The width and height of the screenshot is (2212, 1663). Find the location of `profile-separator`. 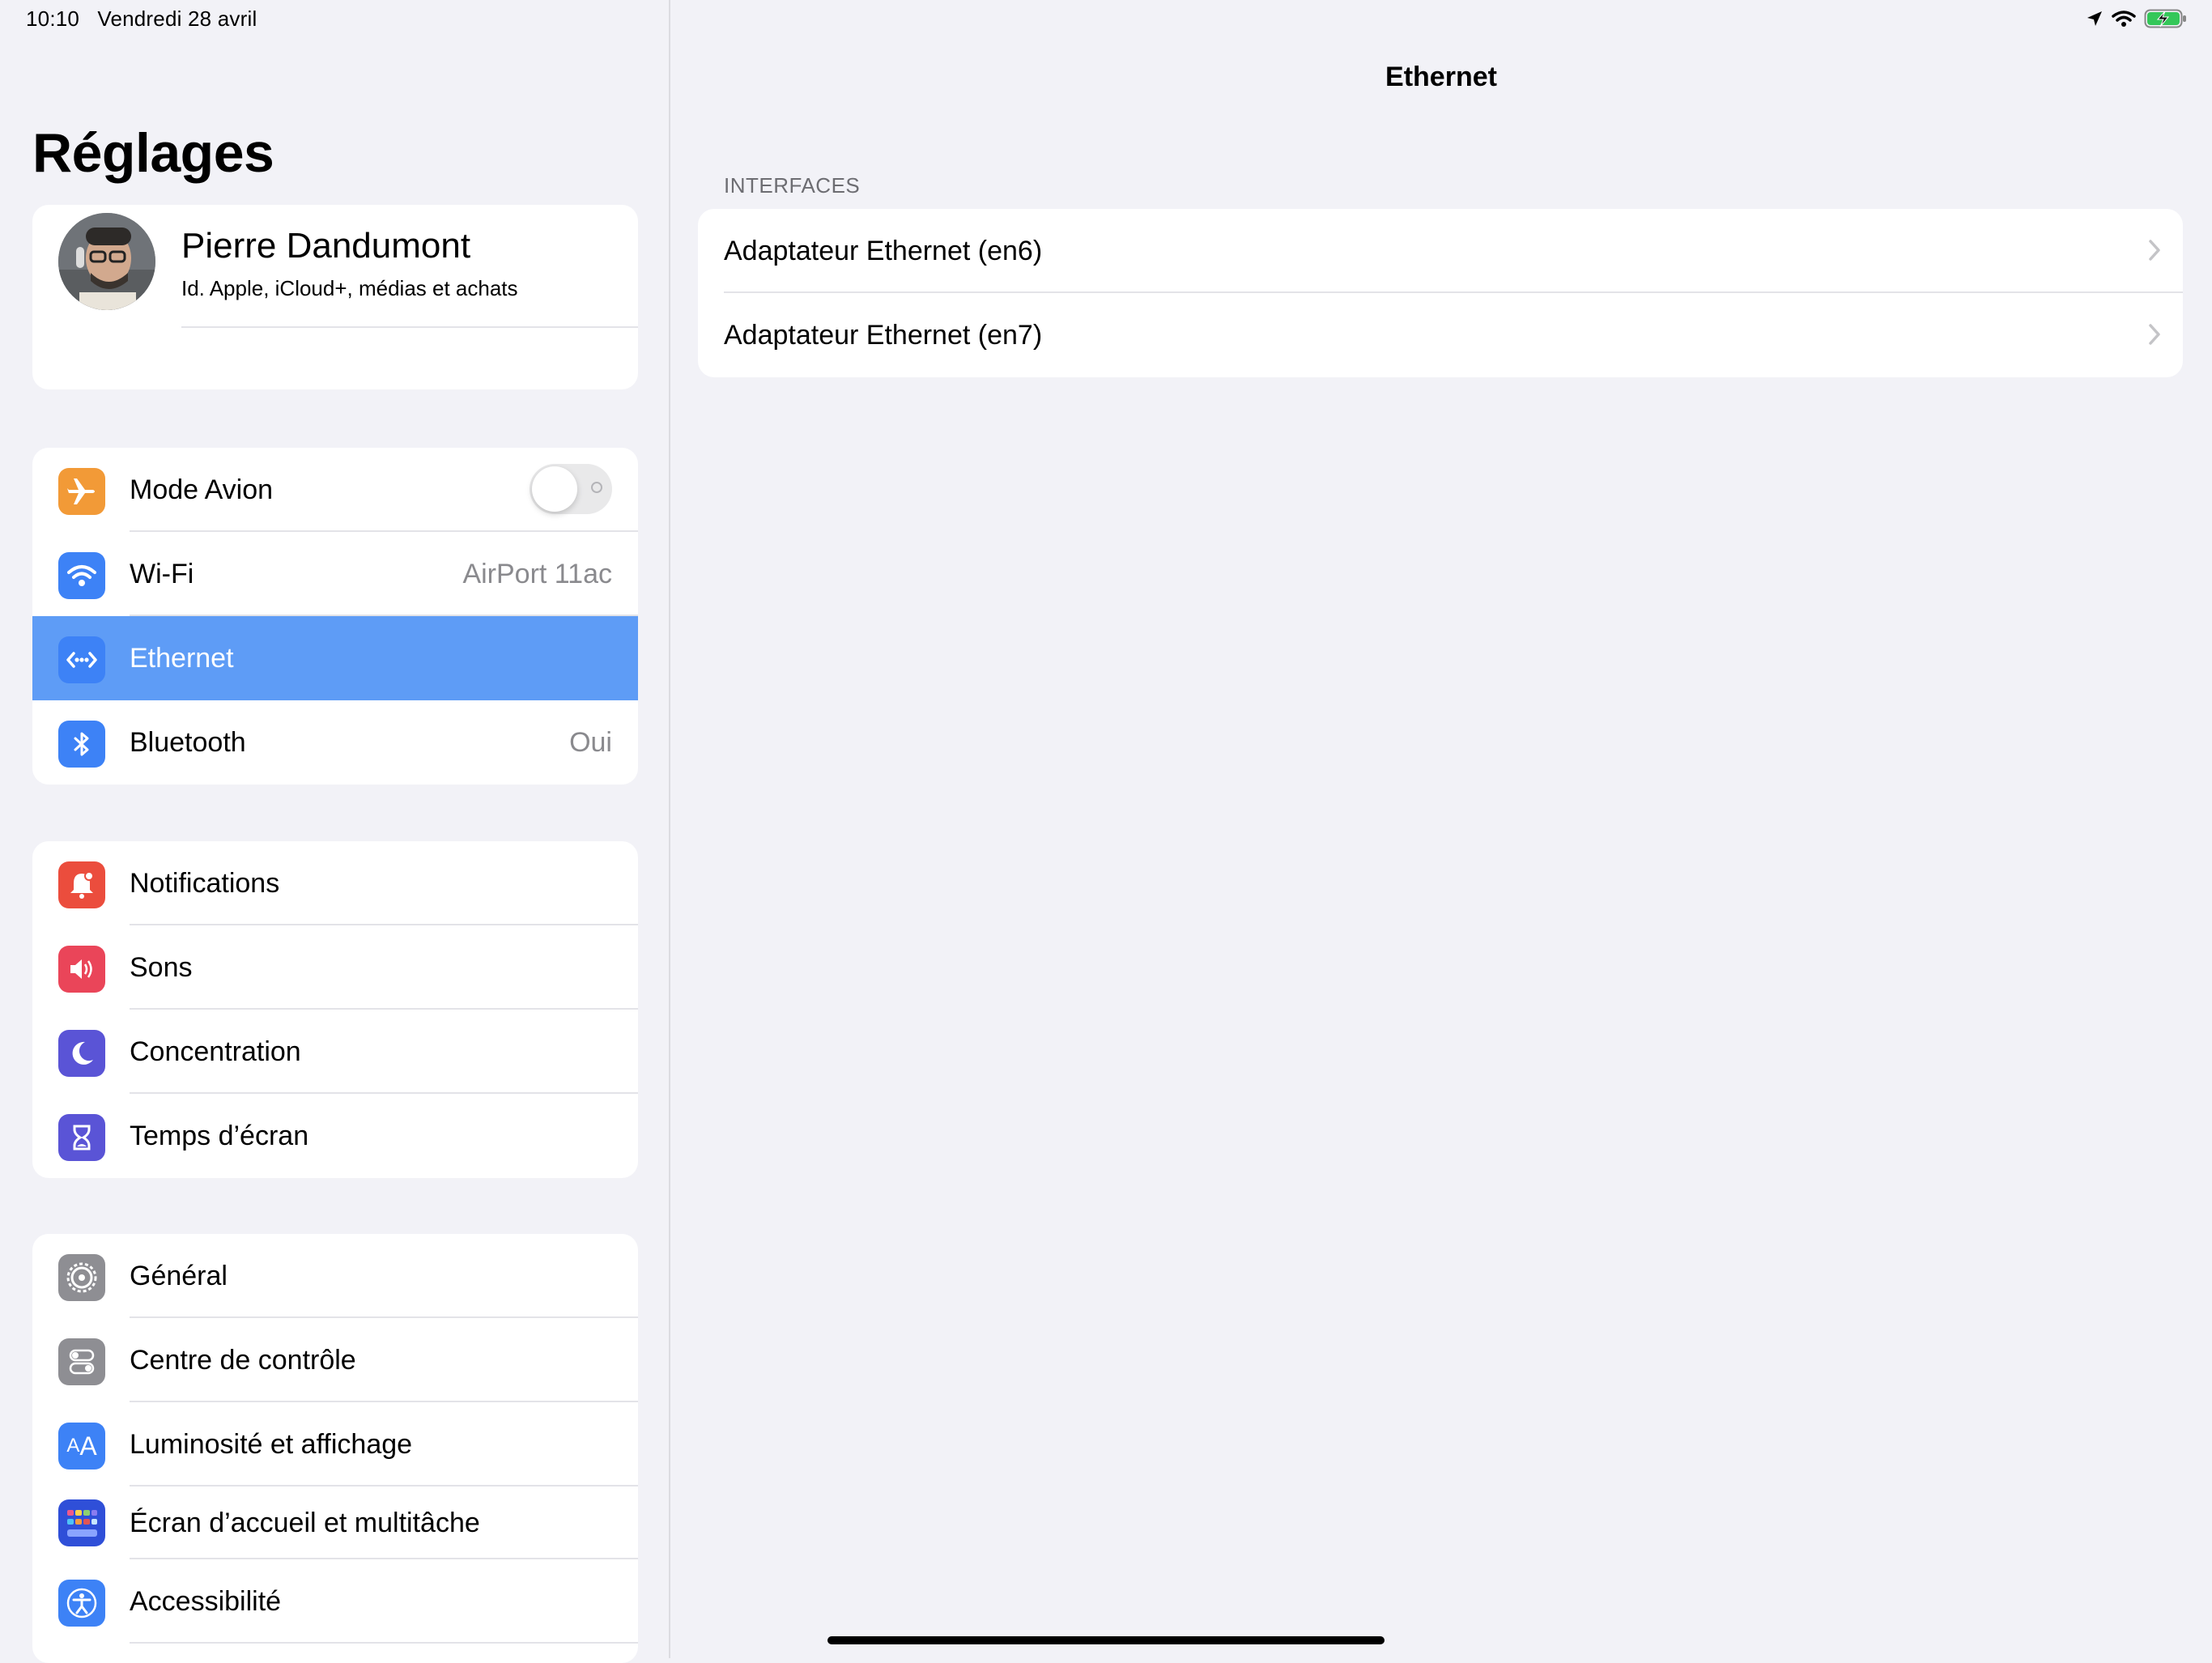

profile-separator is located at coordinates (410, 327).